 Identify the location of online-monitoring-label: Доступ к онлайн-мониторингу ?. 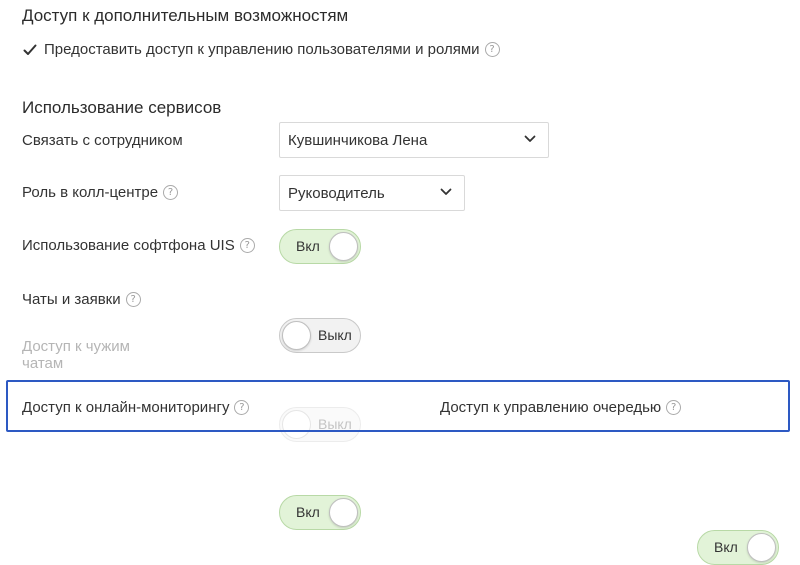
(136, 407).